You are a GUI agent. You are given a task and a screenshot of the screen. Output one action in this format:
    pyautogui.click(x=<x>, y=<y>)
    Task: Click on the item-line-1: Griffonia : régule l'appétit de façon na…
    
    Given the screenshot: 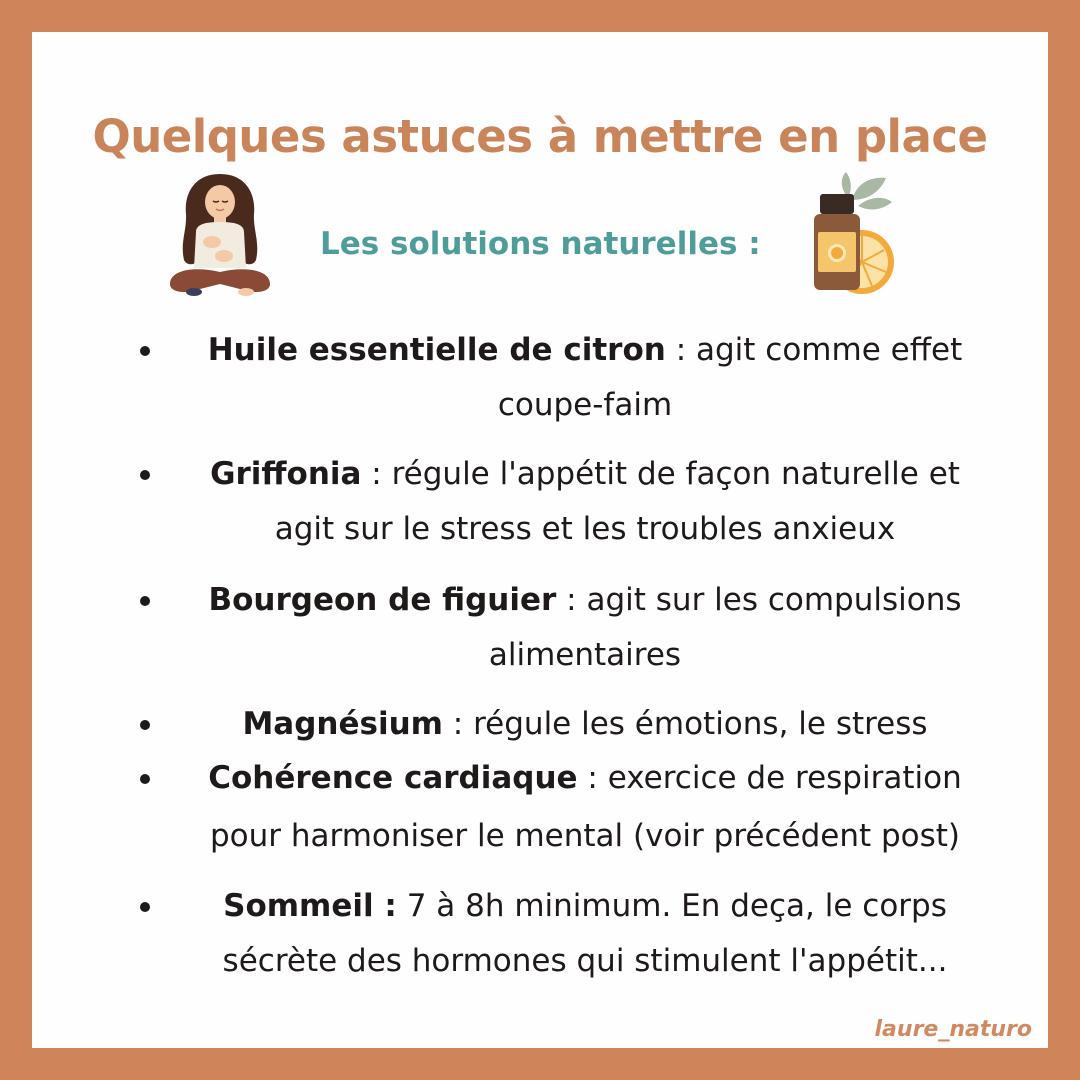 What is the action you would take?
    pyautogui.click(x=585, y=474)
    